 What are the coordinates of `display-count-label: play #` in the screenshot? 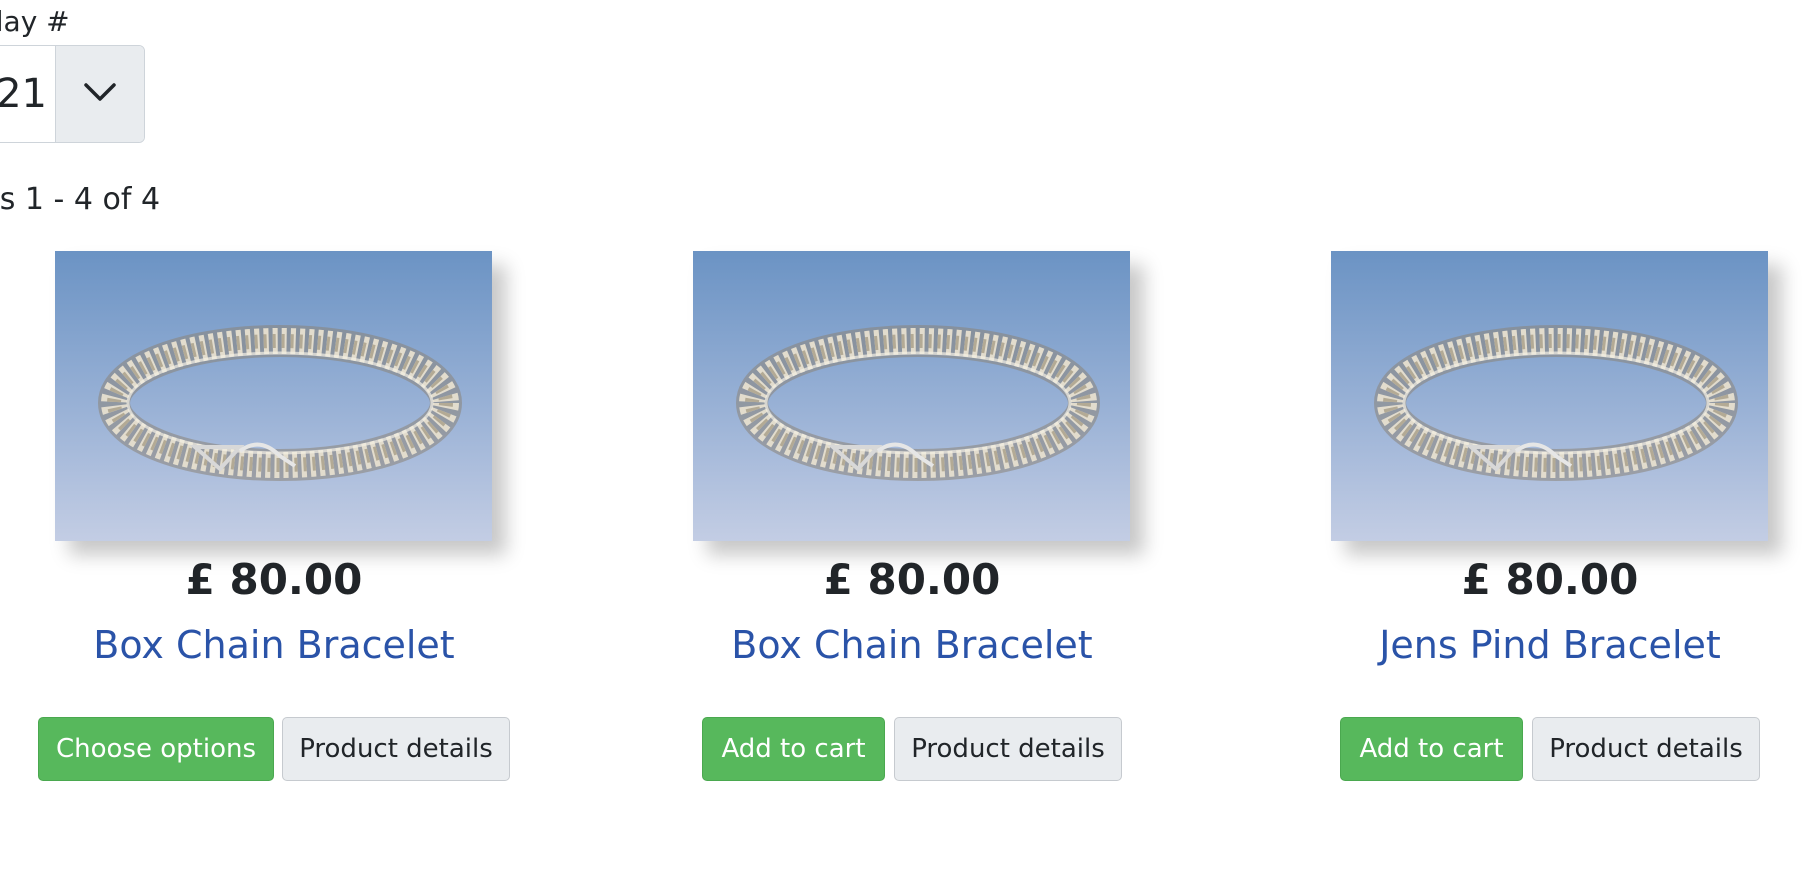 It's located at (35, 21).